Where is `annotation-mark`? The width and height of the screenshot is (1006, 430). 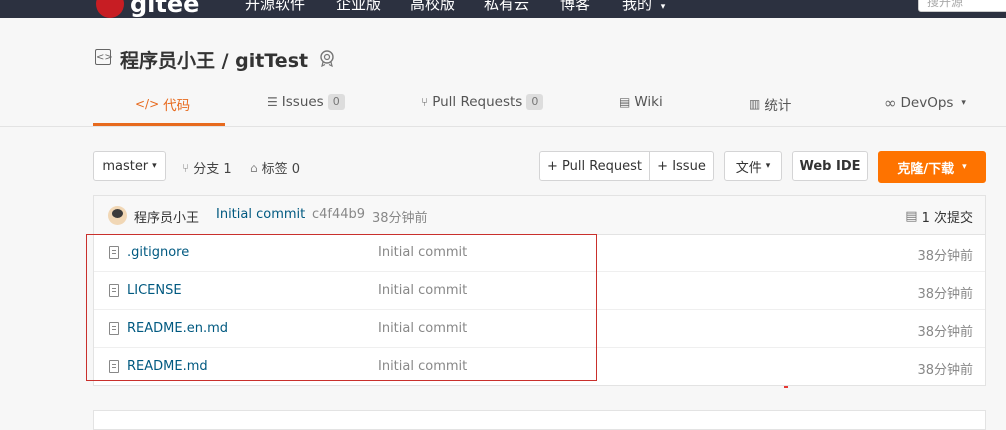 annotation-mark is located at coordinates (786, 387).